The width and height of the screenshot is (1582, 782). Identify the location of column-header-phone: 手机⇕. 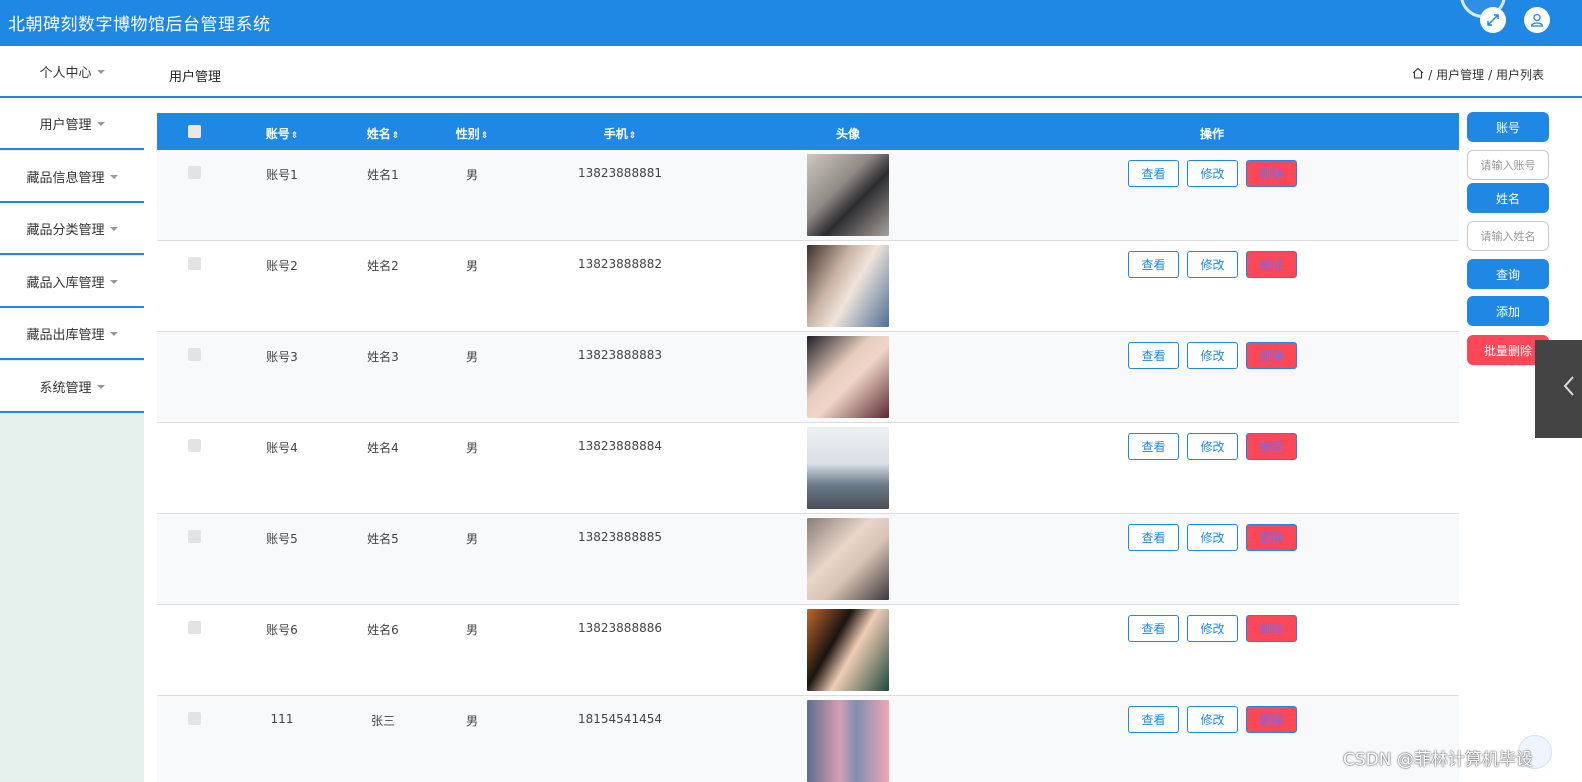
(620, 133).